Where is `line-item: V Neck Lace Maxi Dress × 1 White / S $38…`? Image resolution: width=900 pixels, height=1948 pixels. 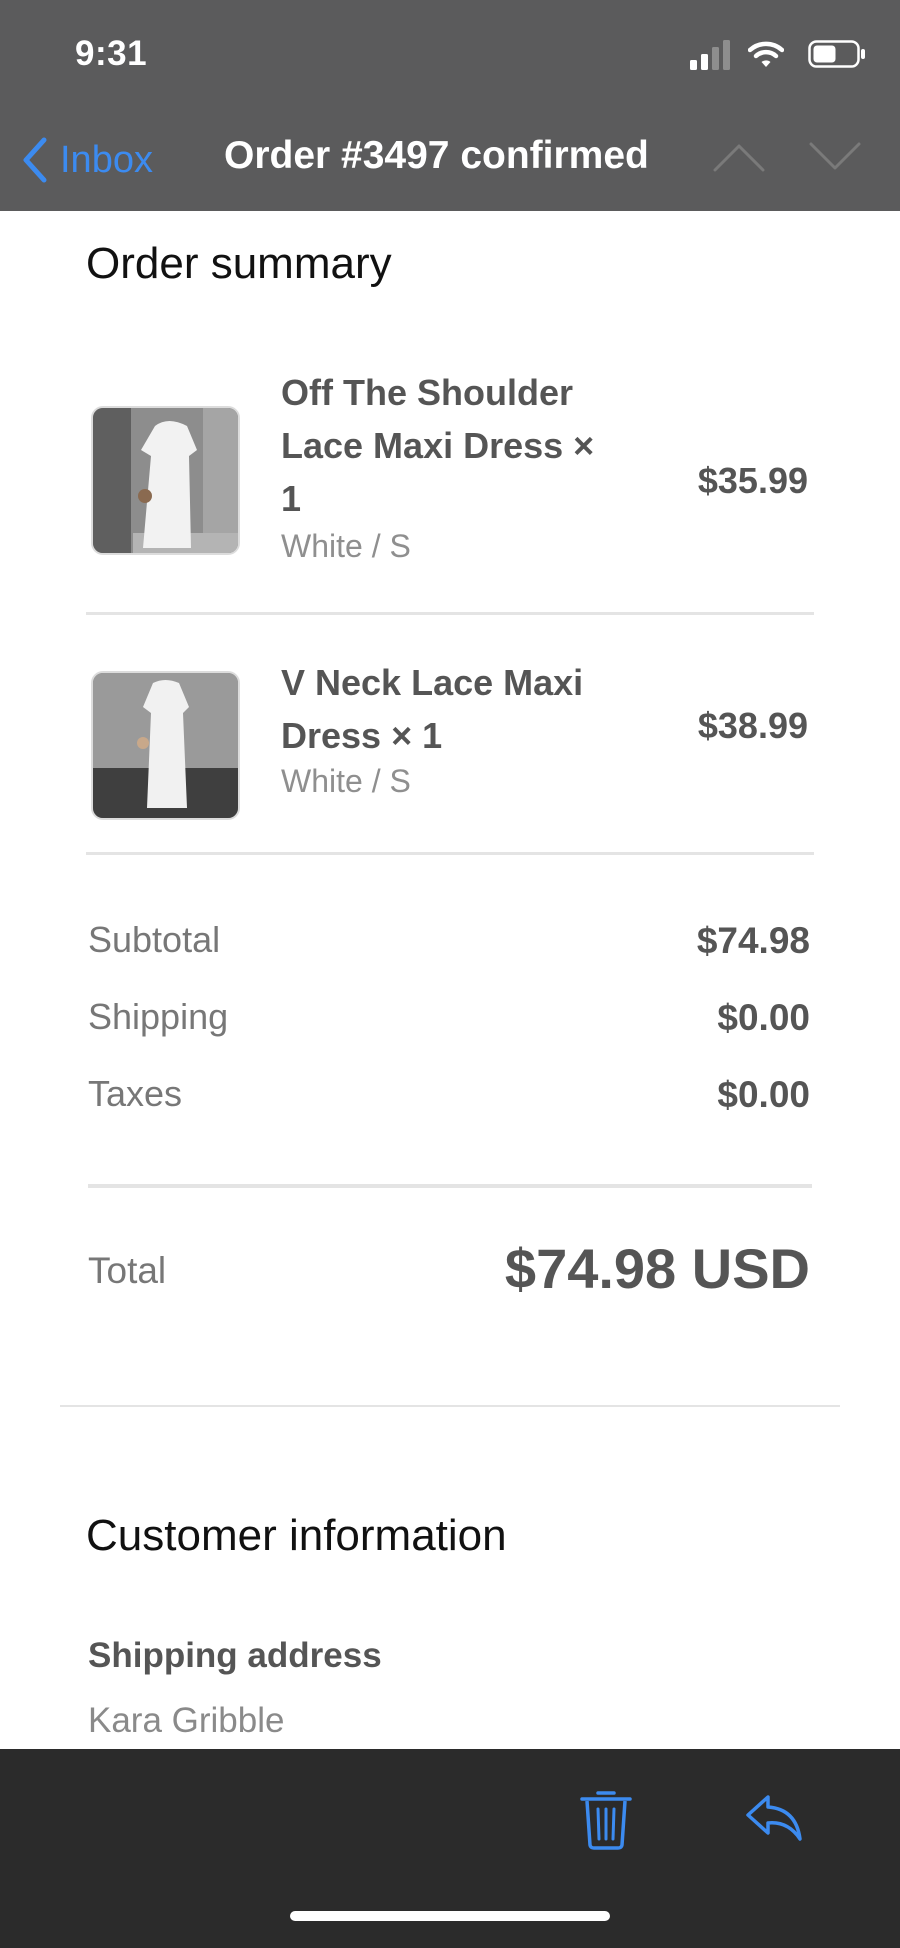
line-item: V Neck Lace Maxi Dress × 1 White / S $38… is located at coordinates (450, 743).